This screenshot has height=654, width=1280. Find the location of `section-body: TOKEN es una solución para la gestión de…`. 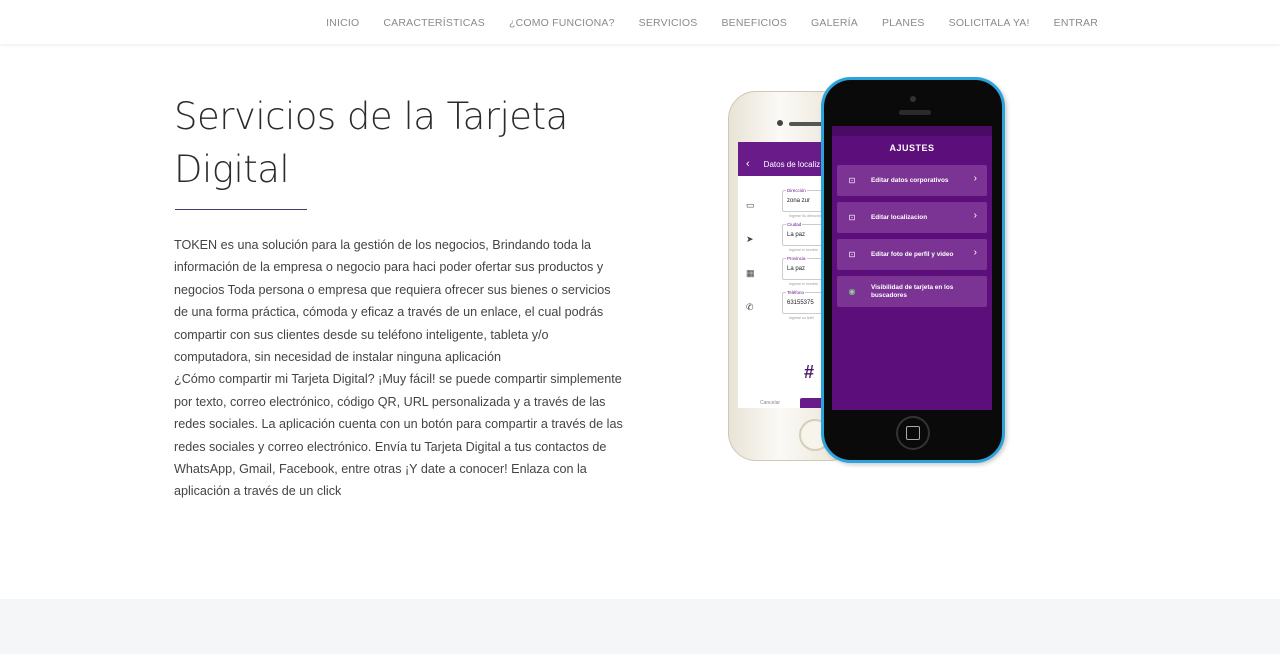

section-body: TOKEN es una solución para la gestión de… is located at coordinates (399, 368).